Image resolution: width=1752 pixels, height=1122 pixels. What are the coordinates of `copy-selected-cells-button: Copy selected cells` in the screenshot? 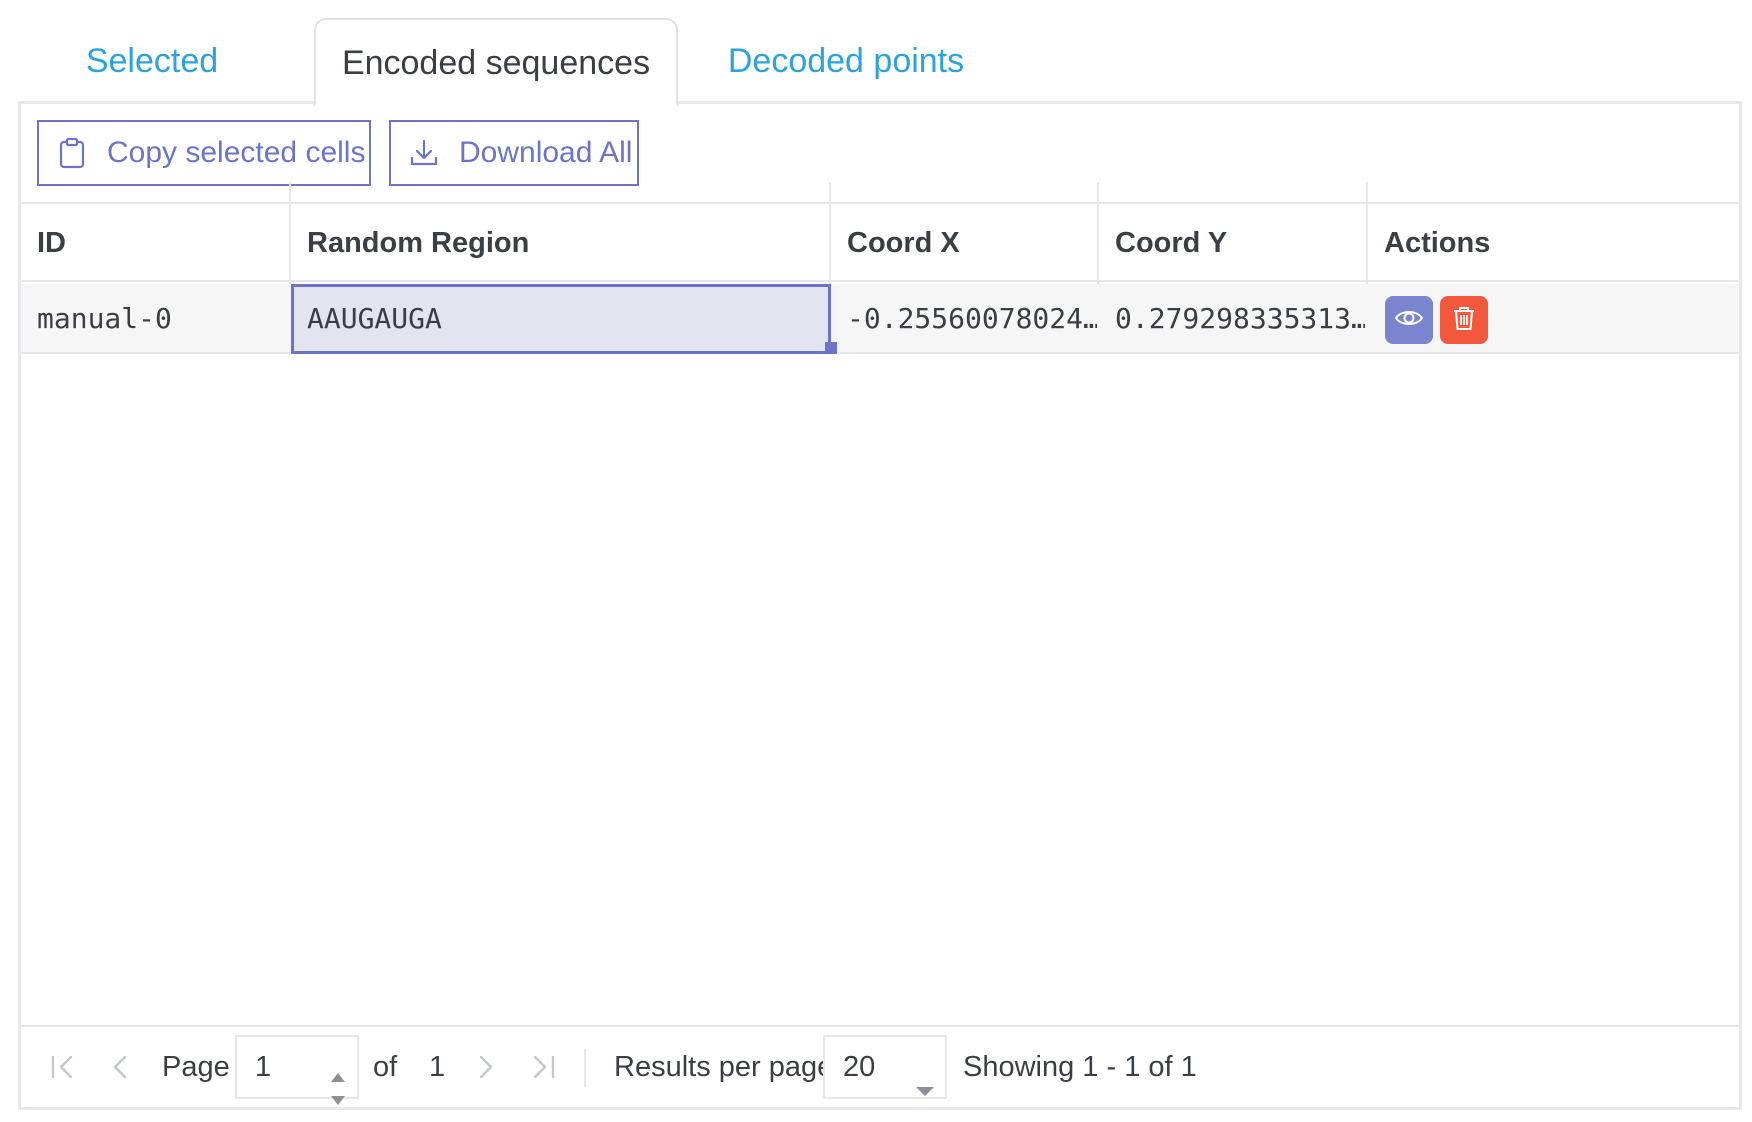 It's located at (204, 153).